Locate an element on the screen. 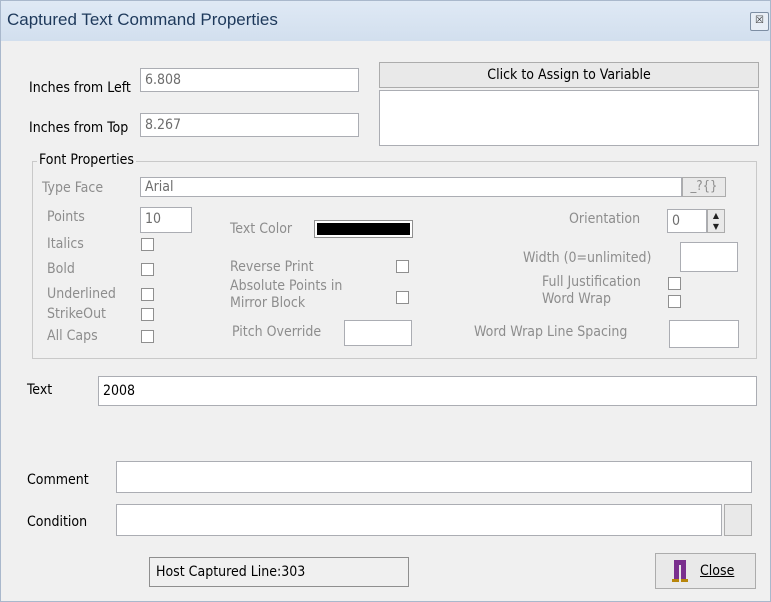 This screenshot has height=602, width=771. orientation-label: Orientation is located at coordinates (605, 219).